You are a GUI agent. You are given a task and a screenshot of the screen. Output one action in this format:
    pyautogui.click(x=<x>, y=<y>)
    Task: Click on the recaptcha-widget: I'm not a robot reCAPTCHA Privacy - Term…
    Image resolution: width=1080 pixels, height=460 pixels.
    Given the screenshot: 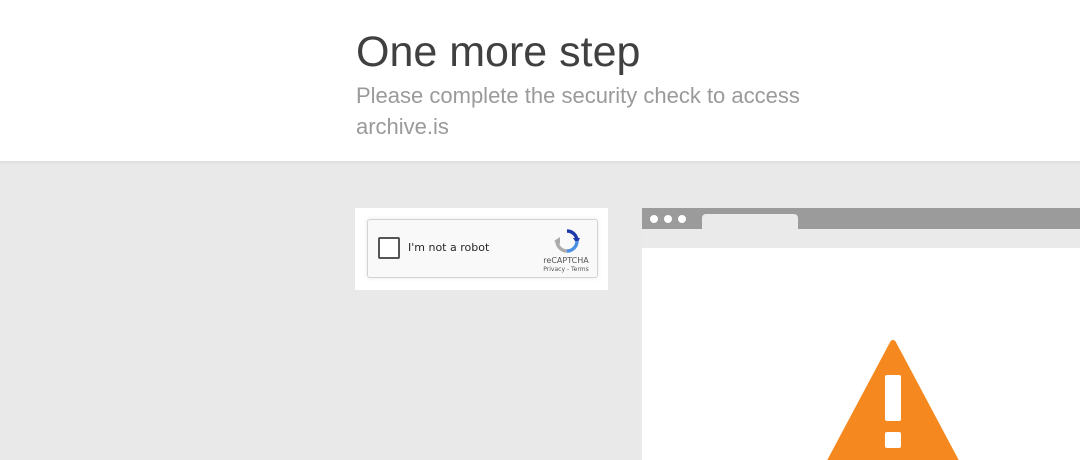 What is the action you would take?
    pyautogui.click(x=482, y=248)
    